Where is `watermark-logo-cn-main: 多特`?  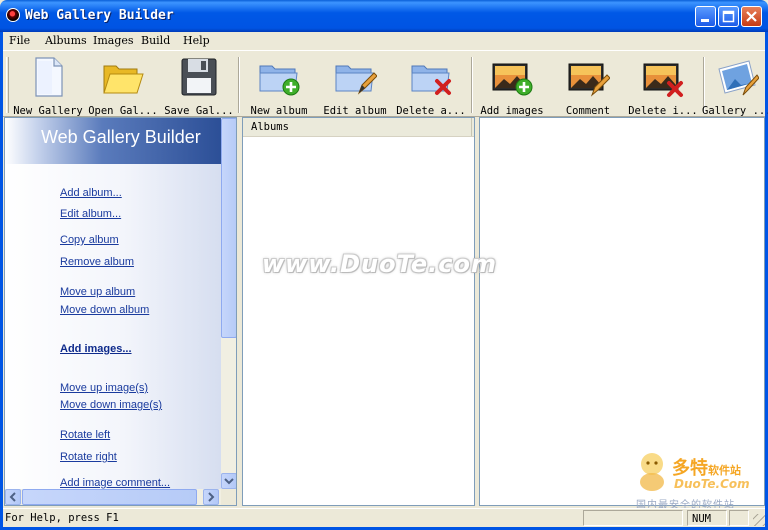 watermark-logo-cn-main: 多特 is located at coordinates (690, 468).